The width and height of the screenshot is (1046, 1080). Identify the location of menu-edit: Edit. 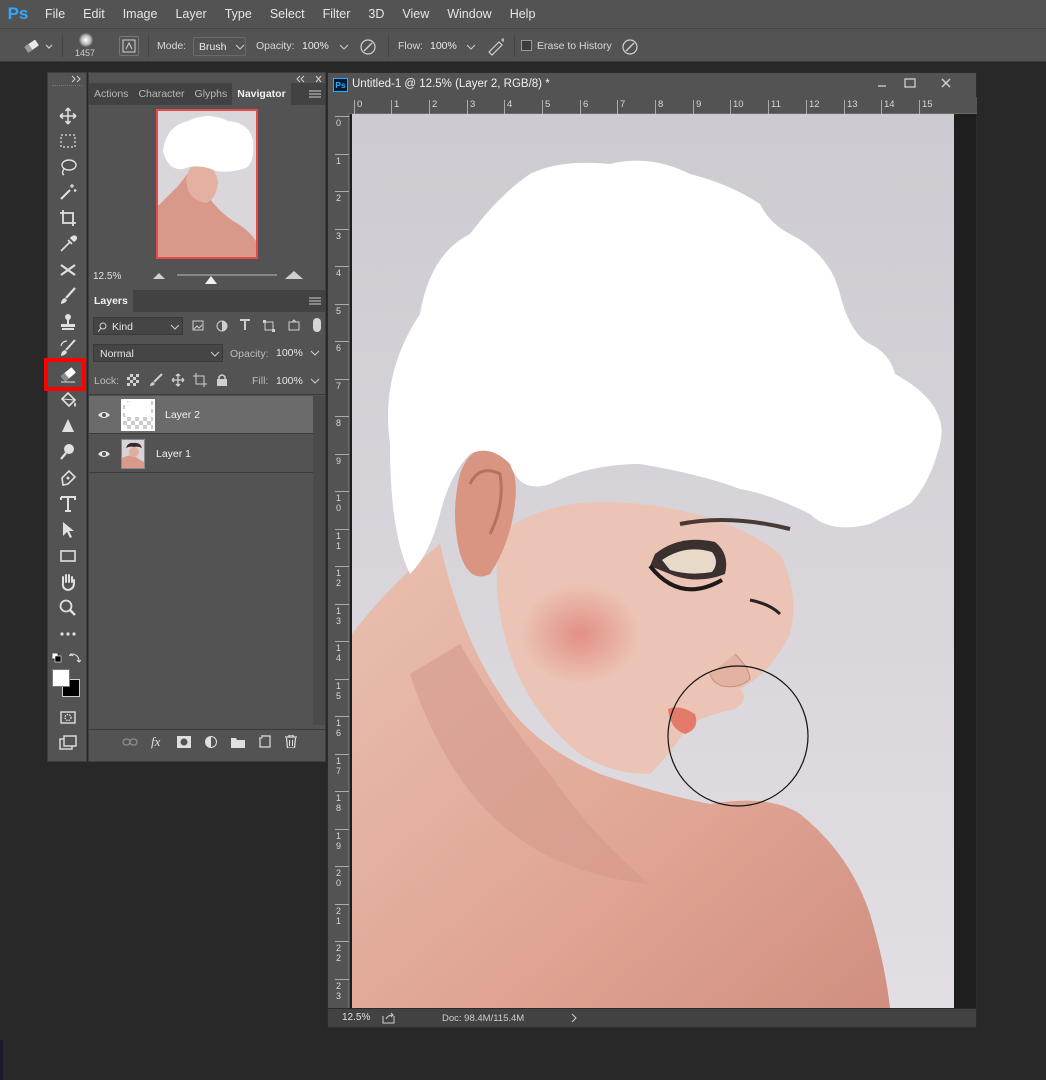
(94, 14).